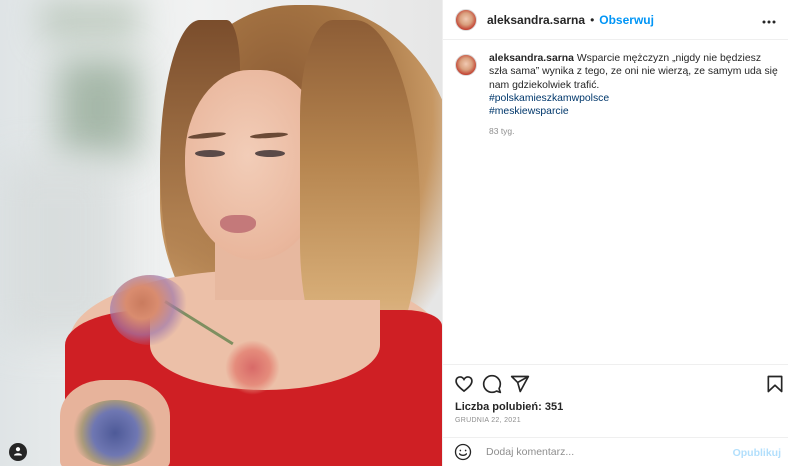 This screenshot has height=466, width=788. Describe the element at coordinates (238, 224) in the screenshot. I see `lips` at that location.